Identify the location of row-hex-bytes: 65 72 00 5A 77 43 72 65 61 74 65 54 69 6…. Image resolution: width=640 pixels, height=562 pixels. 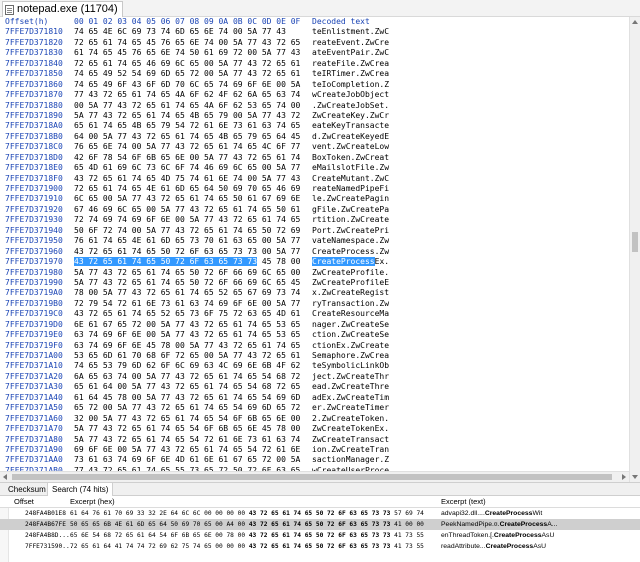
(187, 408).